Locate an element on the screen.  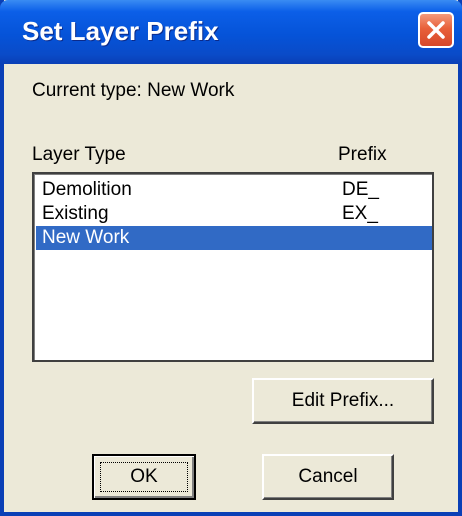
close-icon is located at coordinates (436, 30).